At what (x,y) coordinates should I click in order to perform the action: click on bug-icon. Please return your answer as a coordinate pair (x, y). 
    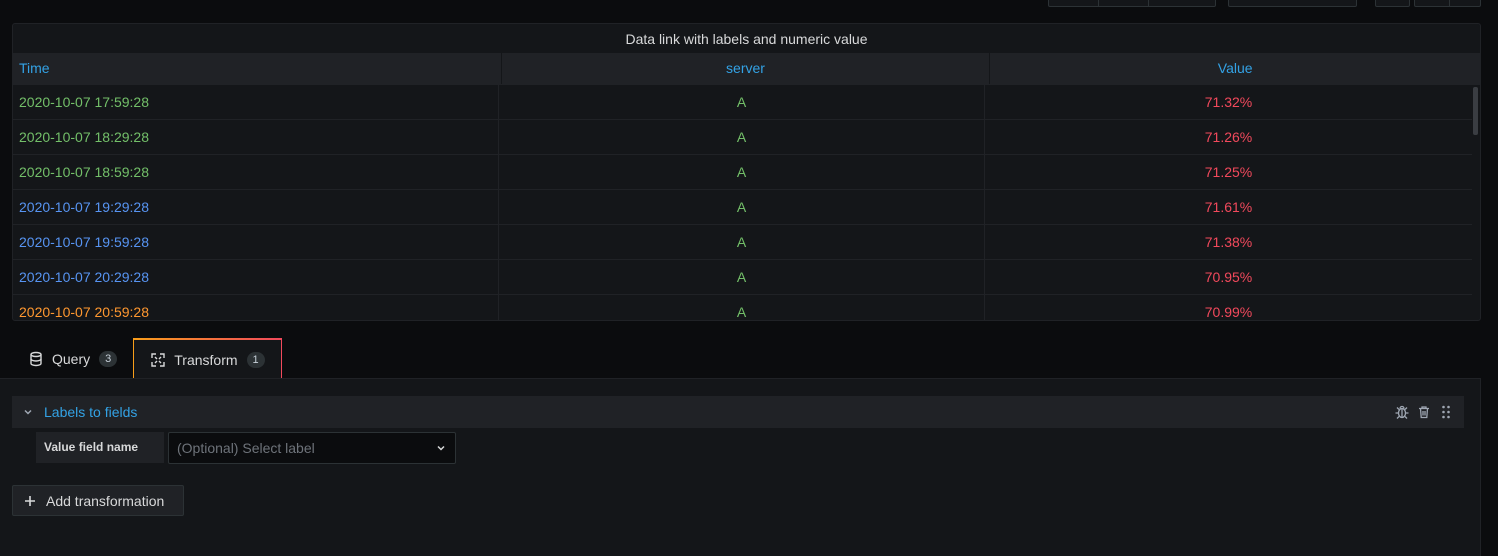
    Looking at the image, I should click on (1402, 412).